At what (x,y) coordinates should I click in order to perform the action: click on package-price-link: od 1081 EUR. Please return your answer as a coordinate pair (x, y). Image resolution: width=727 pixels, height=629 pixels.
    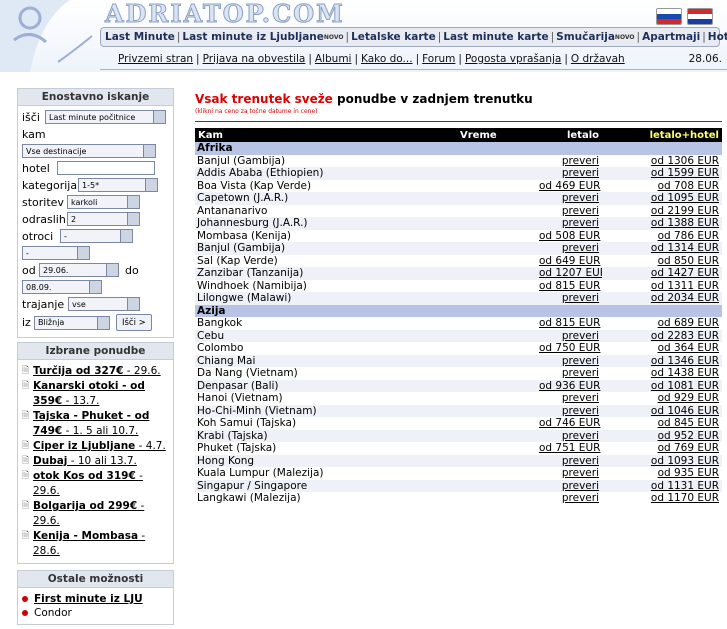
    Looking at the image, I should click on (685, 386).